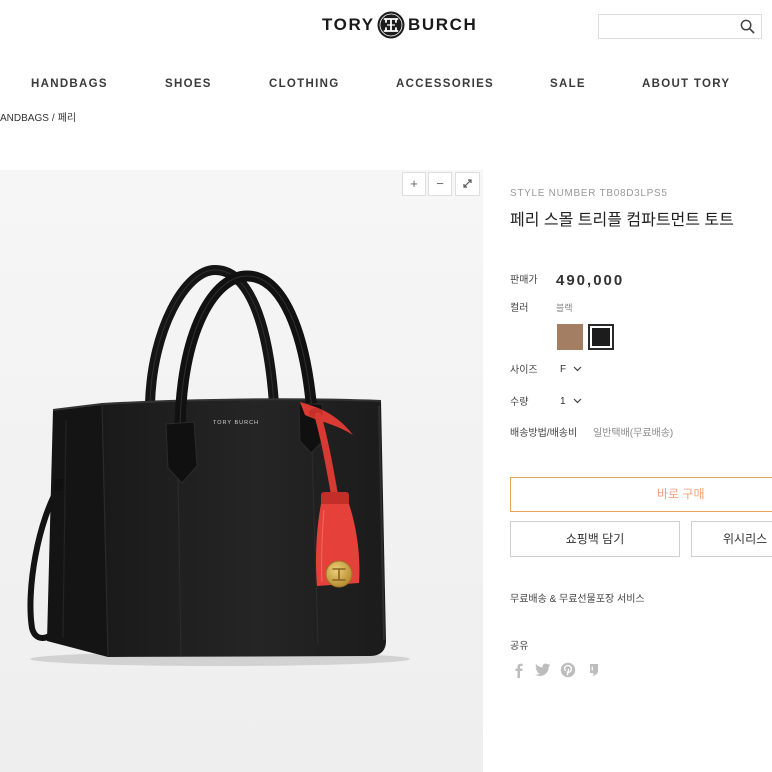 The image size is (772, 772). What do you see at coordinates (563, 401) in the screenshot?
I see `quantity-value: 1` at bounding box center [563, 401].